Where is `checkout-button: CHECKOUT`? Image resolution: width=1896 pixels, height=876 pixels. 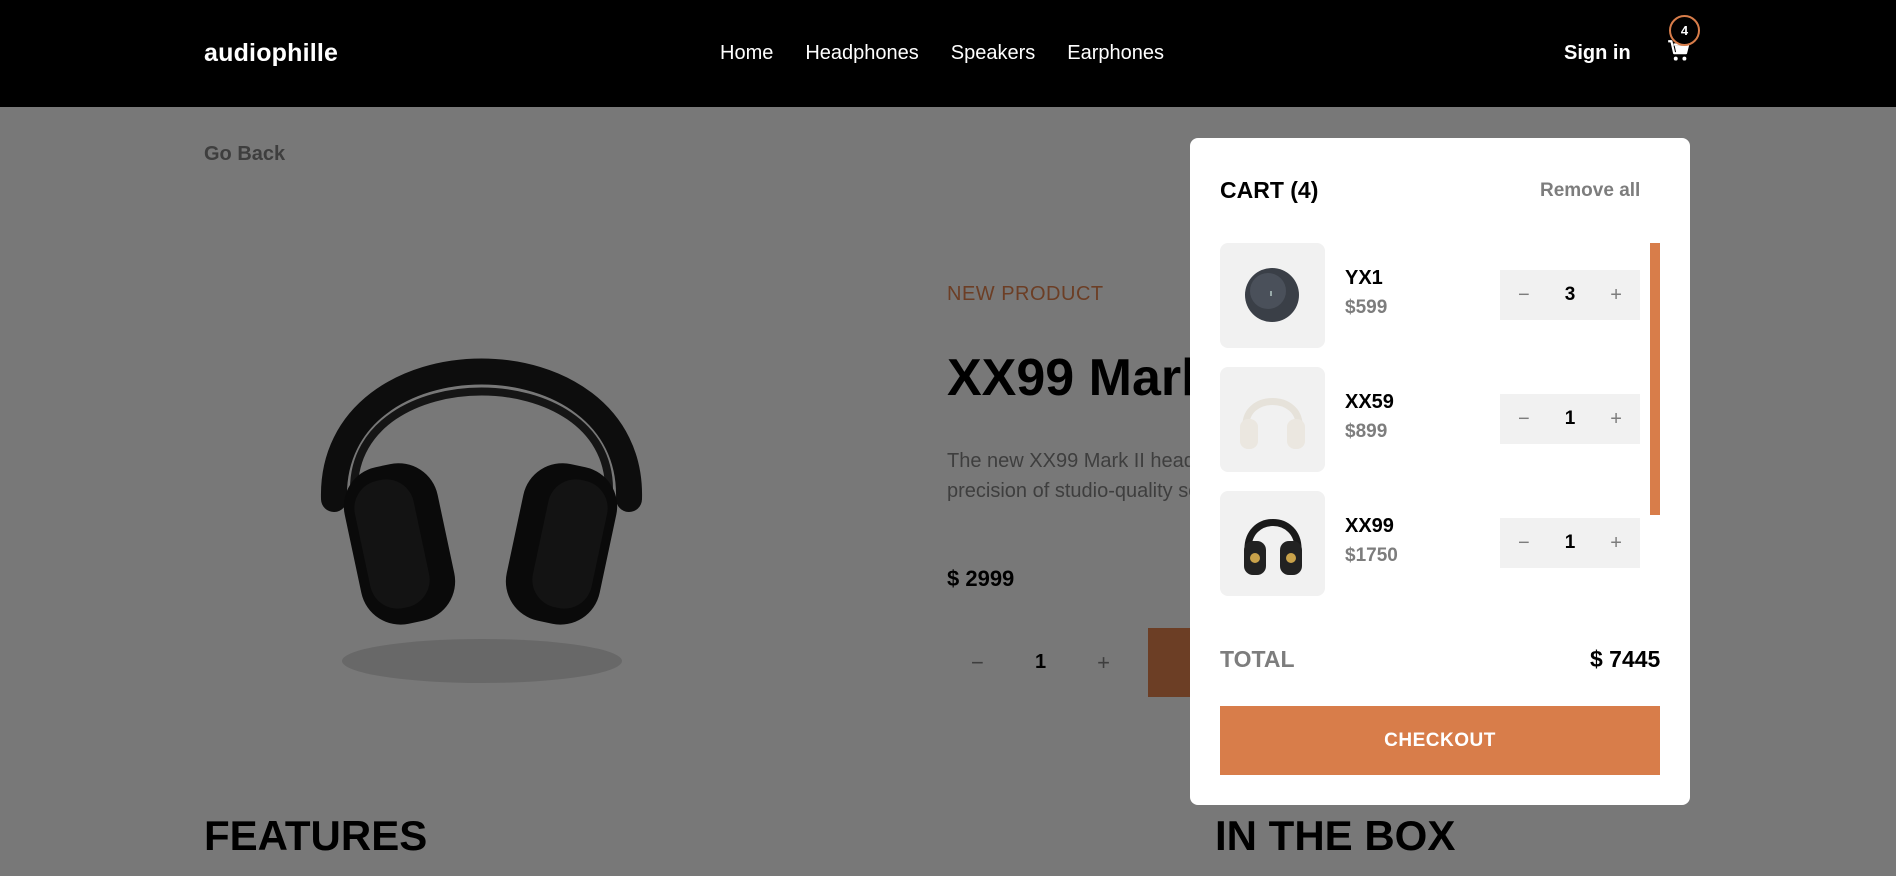 checkout-button: CHECKOUT is located at coordinates (1440, 740).